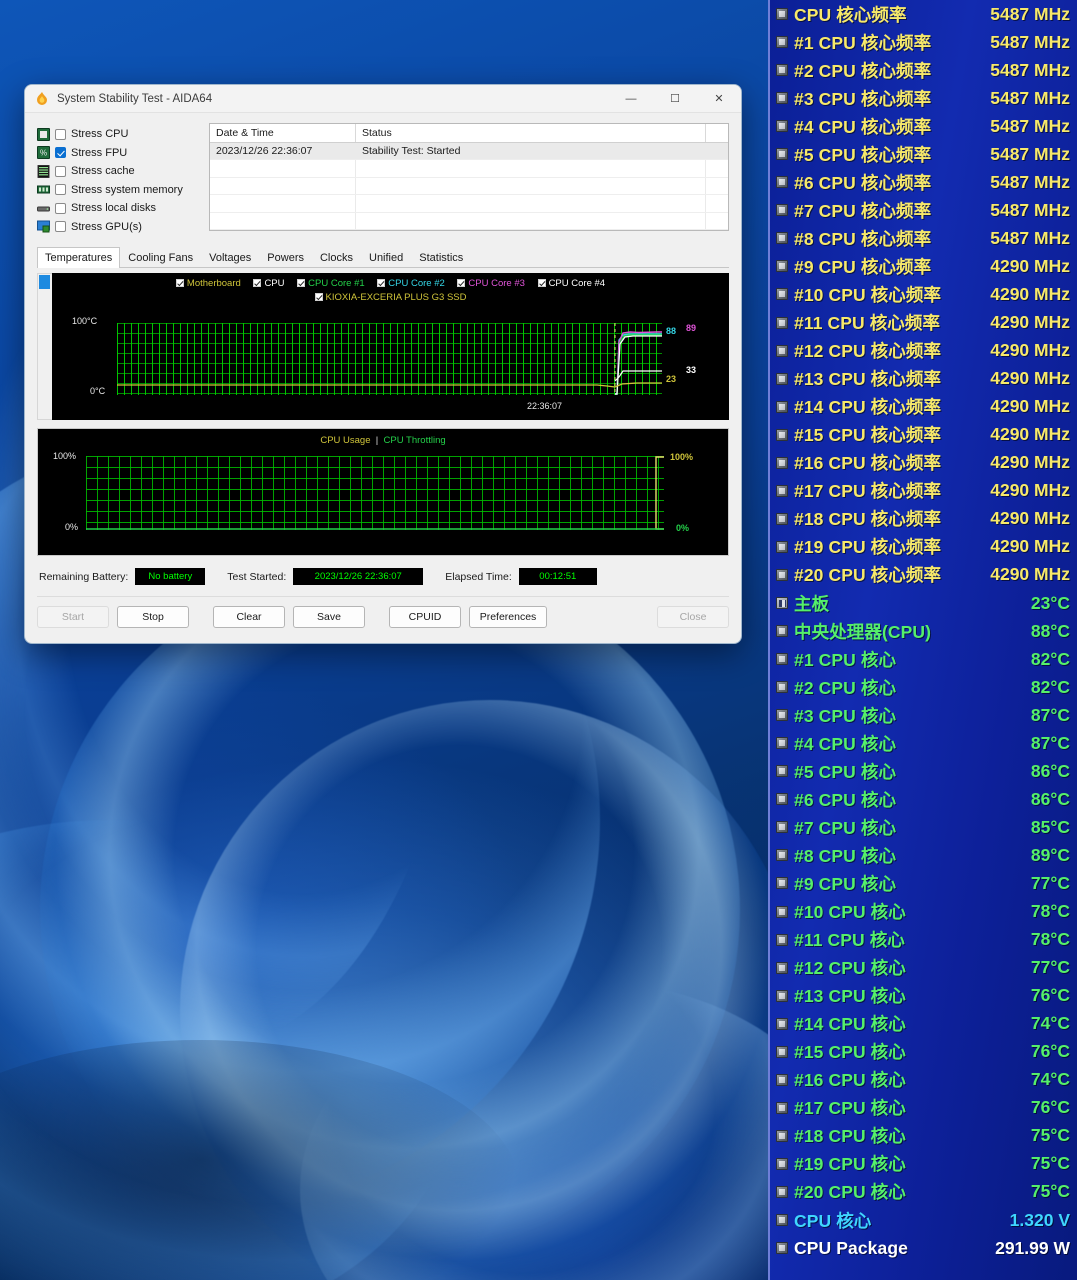 Image resolution: width=1077 pixels, height=1280 pixels. What do you see at coordinates (850, 1080) in the screenshot?
I see `osd-sensor-label: #16 CPU 核心` at bounding box center [850, 1080].